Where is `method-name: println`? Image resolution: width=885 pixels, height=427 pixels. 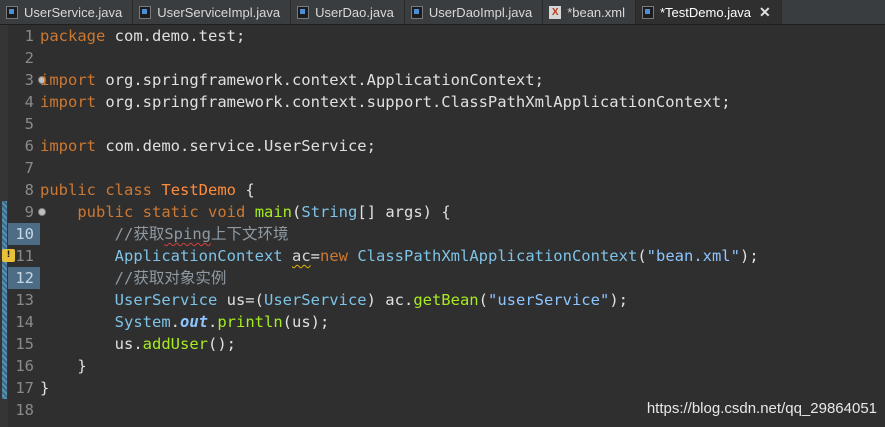 method-name: println is located at coordinates (250, 322).